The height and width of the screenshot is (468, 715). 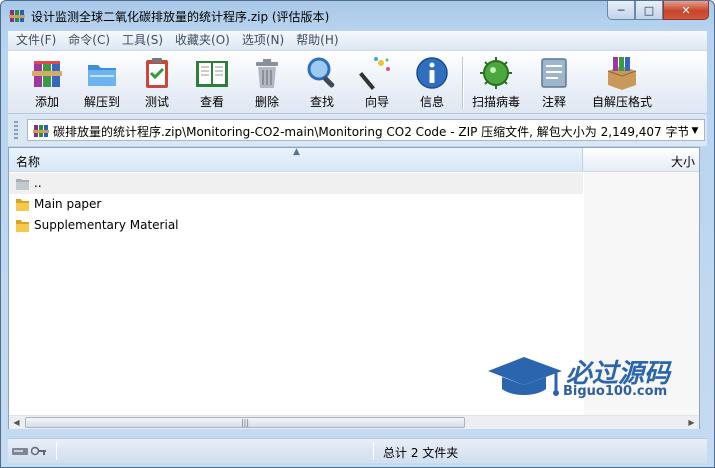 I want to click on open-book-icon, so click(x=212, y=74).